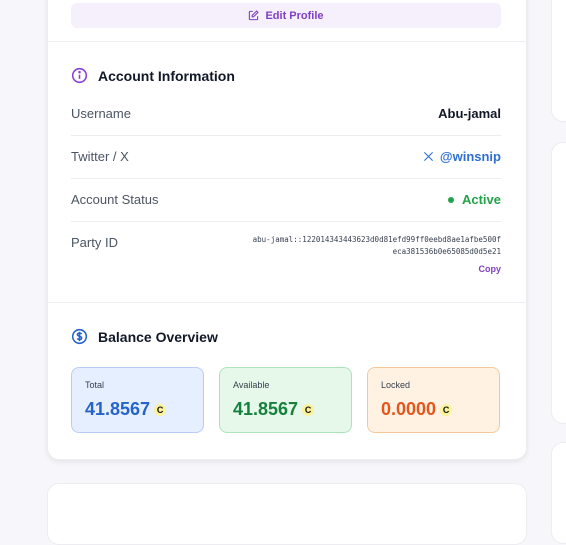  I want to click on status-dot-icon, so click(450, 199).